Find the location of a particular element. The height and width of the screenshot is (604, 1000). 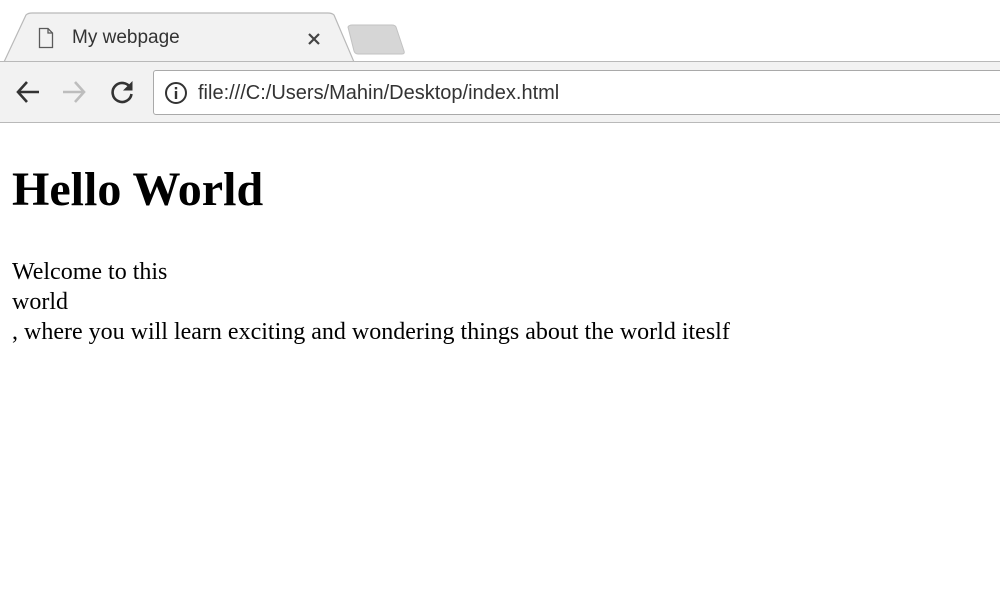

paragraph-line-1: Welcome to this is located at coordinates (90, 272).